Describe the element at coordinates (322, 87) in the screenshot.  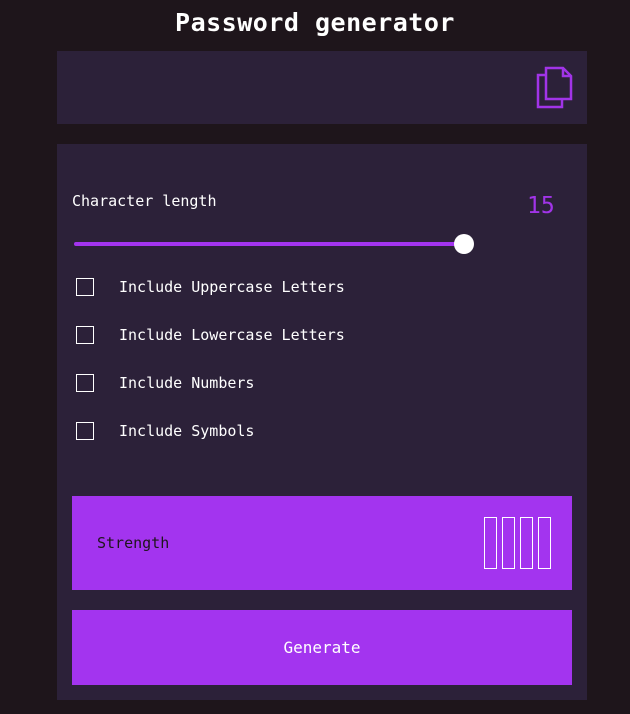
I see `password-output` at that location.